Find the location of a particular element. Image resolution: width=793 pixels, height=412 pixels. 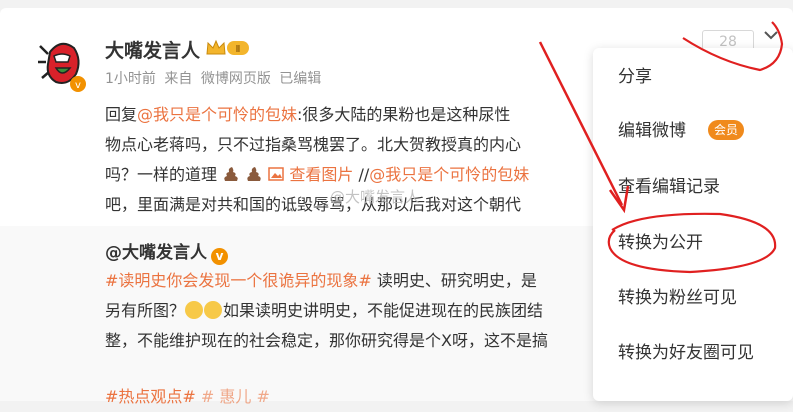

post-line-2: 物点心老蒋吗，只不过指桑骂槐罢了。北大贺教授真的内心 is located at coordinates (313, 144).